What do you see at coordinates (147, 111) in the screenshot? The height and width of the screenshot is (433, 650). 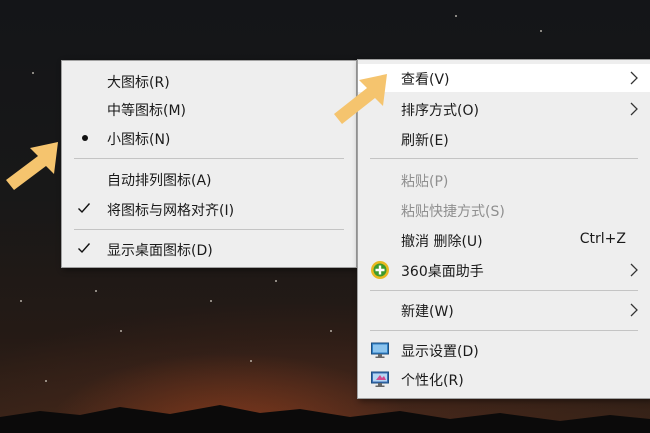 I see `menu-item-label: 中等图标(M)` at bounding box center [147, 111].